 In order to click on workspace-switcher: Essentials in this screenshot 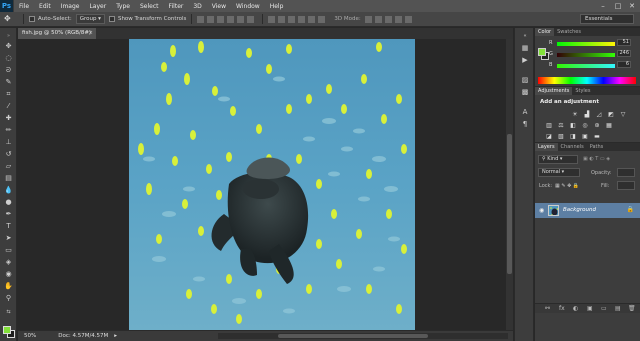, I will do `click(607, 19)`.